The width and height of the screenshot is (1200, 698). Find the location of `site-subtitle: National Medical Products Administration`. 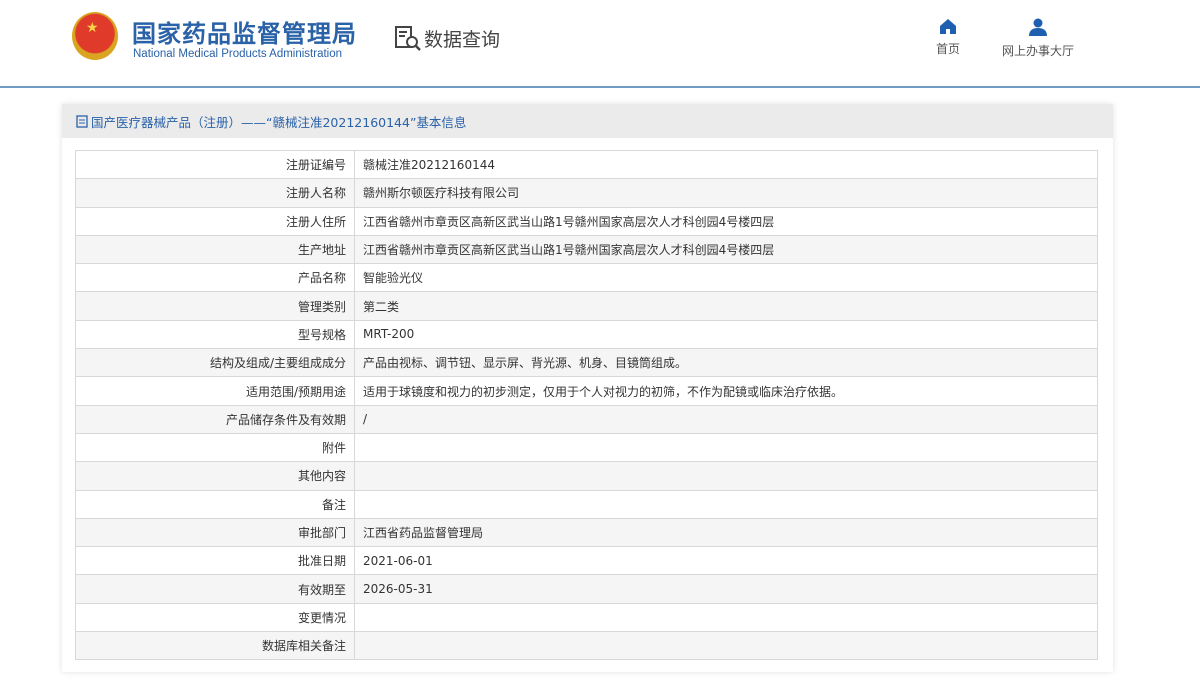

site-subtitle: National Medical Products Administration is located at coordinates (238, 54).